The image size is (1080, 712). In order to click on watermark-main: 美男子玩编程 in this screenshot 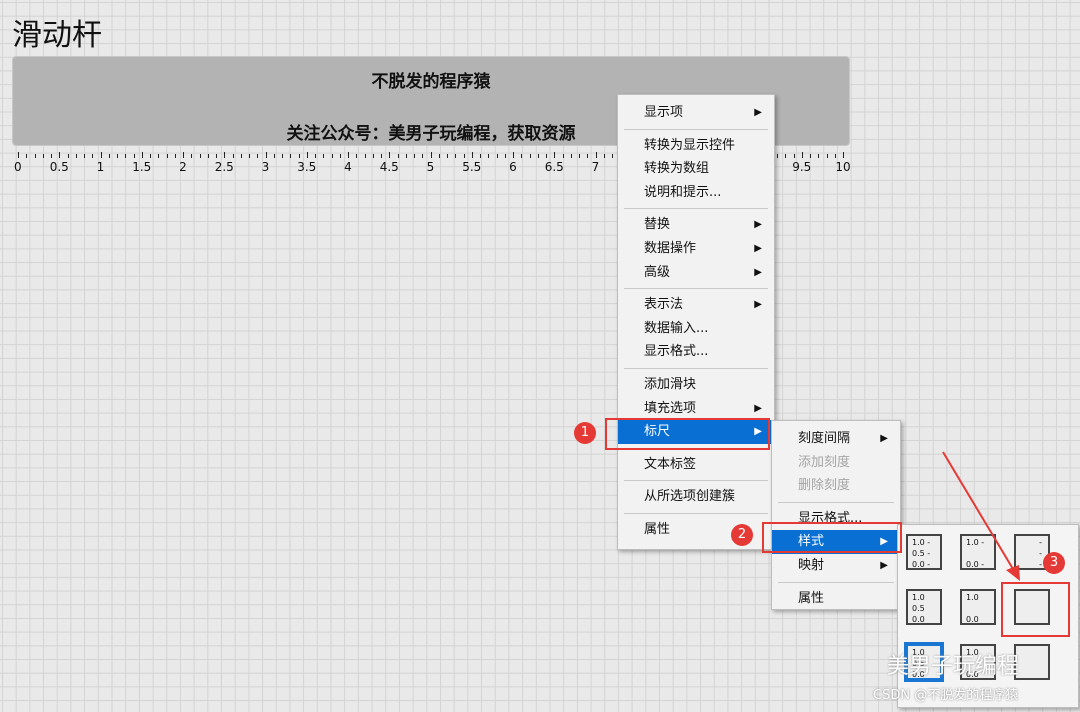, I will do `click(953, 666)`.